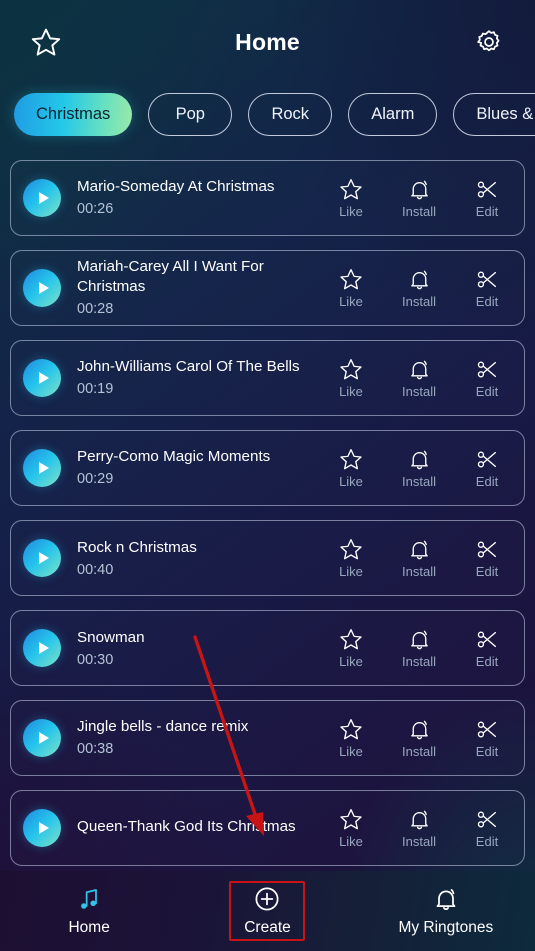  What do you see at coordinates (202, 648) in the screenshot?
I see `ringtone-info: Snowman 00:30` at bounding box center [202, 648].